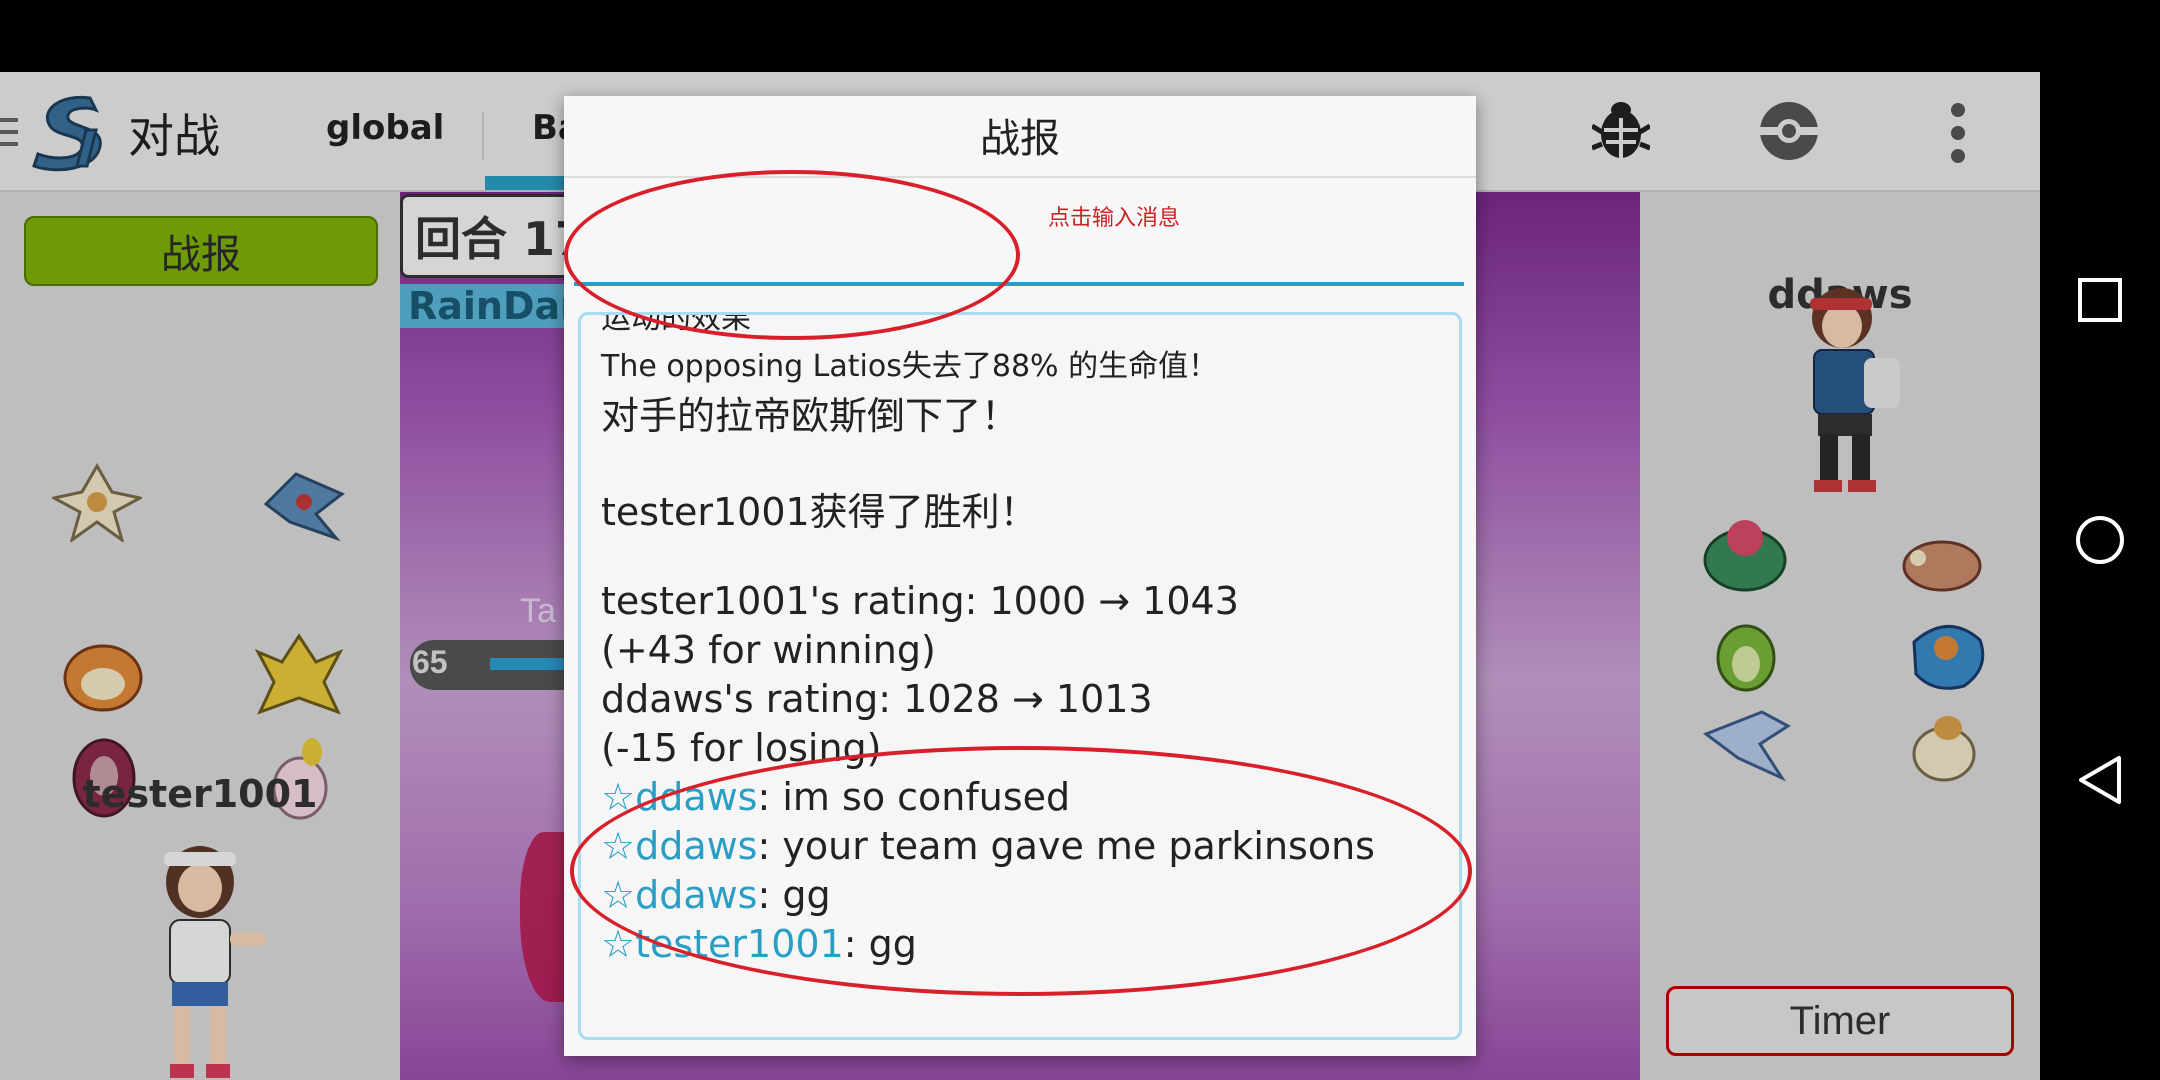  Describe the element at coordinates (819, 512) in the screenshot. I see `log-line: tester1001获得了胜利！` at that location.